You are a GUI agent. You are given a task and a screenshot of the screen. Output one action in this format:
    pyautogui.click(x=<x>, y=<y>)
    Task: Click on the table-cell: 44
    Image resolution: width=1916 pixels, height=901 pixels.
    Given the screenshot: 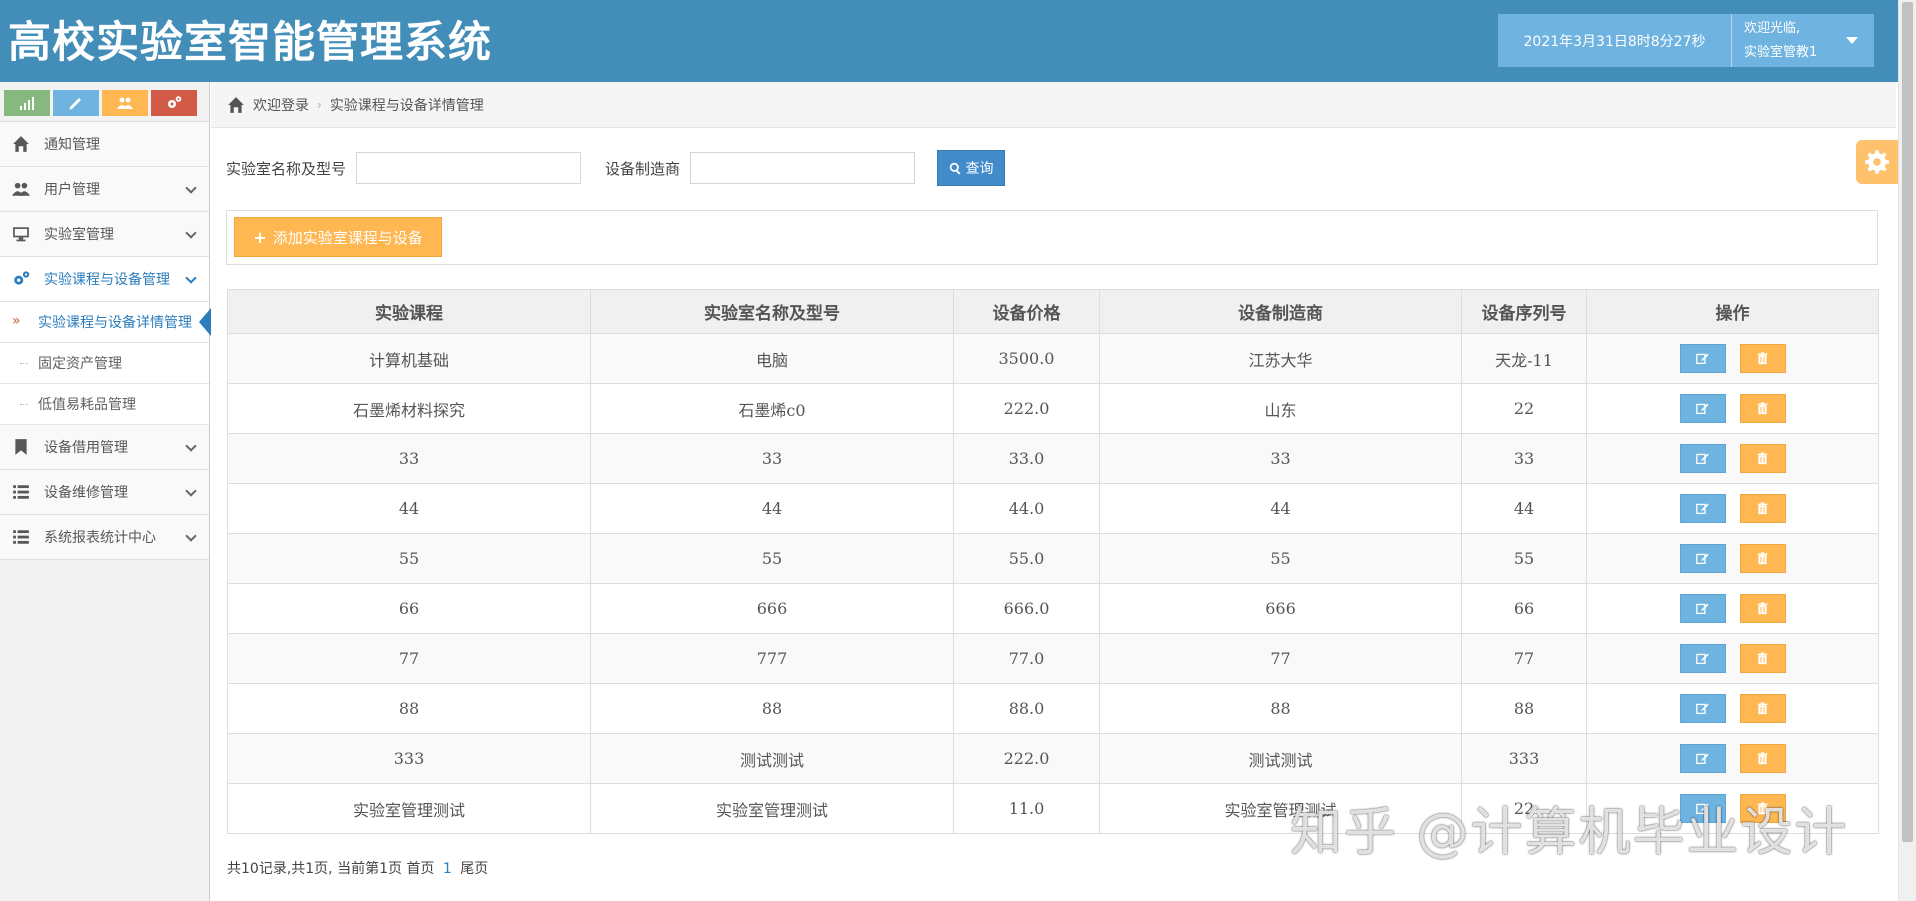 What is the action you would take?
    pyautogui.click(x=772, y=508)
    